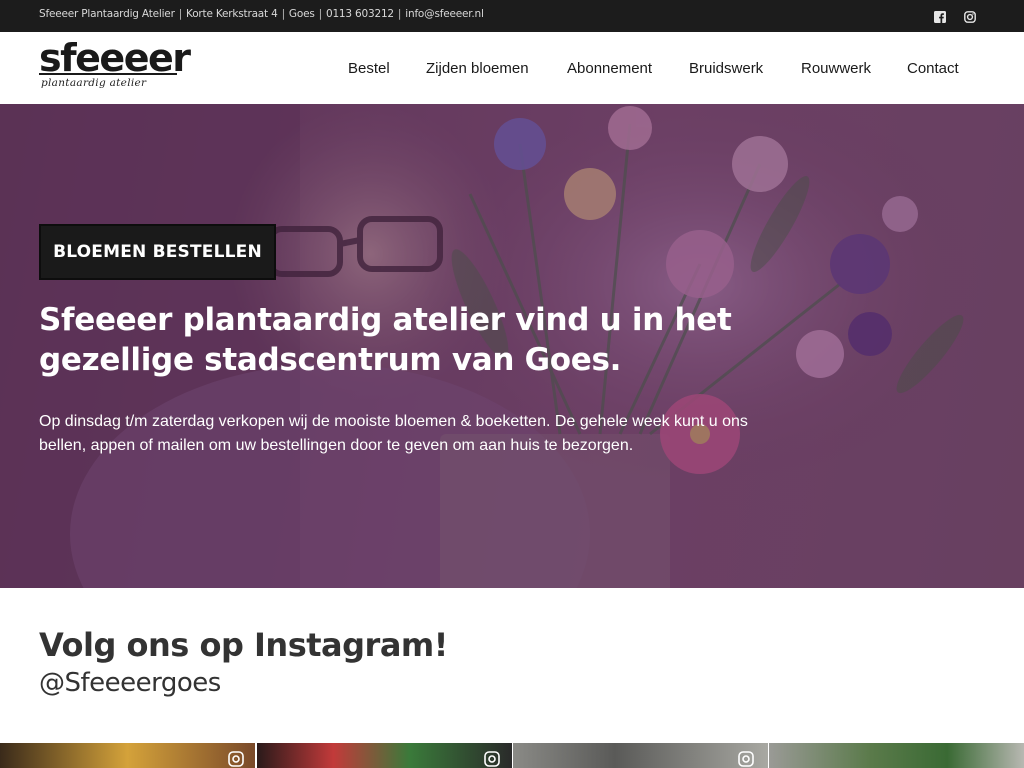  What do you see at coordinates (726, 68) in the screenshot?
I see `nav-item-bruidswerk: Bruidswerk` at bounding box center [726, 68].